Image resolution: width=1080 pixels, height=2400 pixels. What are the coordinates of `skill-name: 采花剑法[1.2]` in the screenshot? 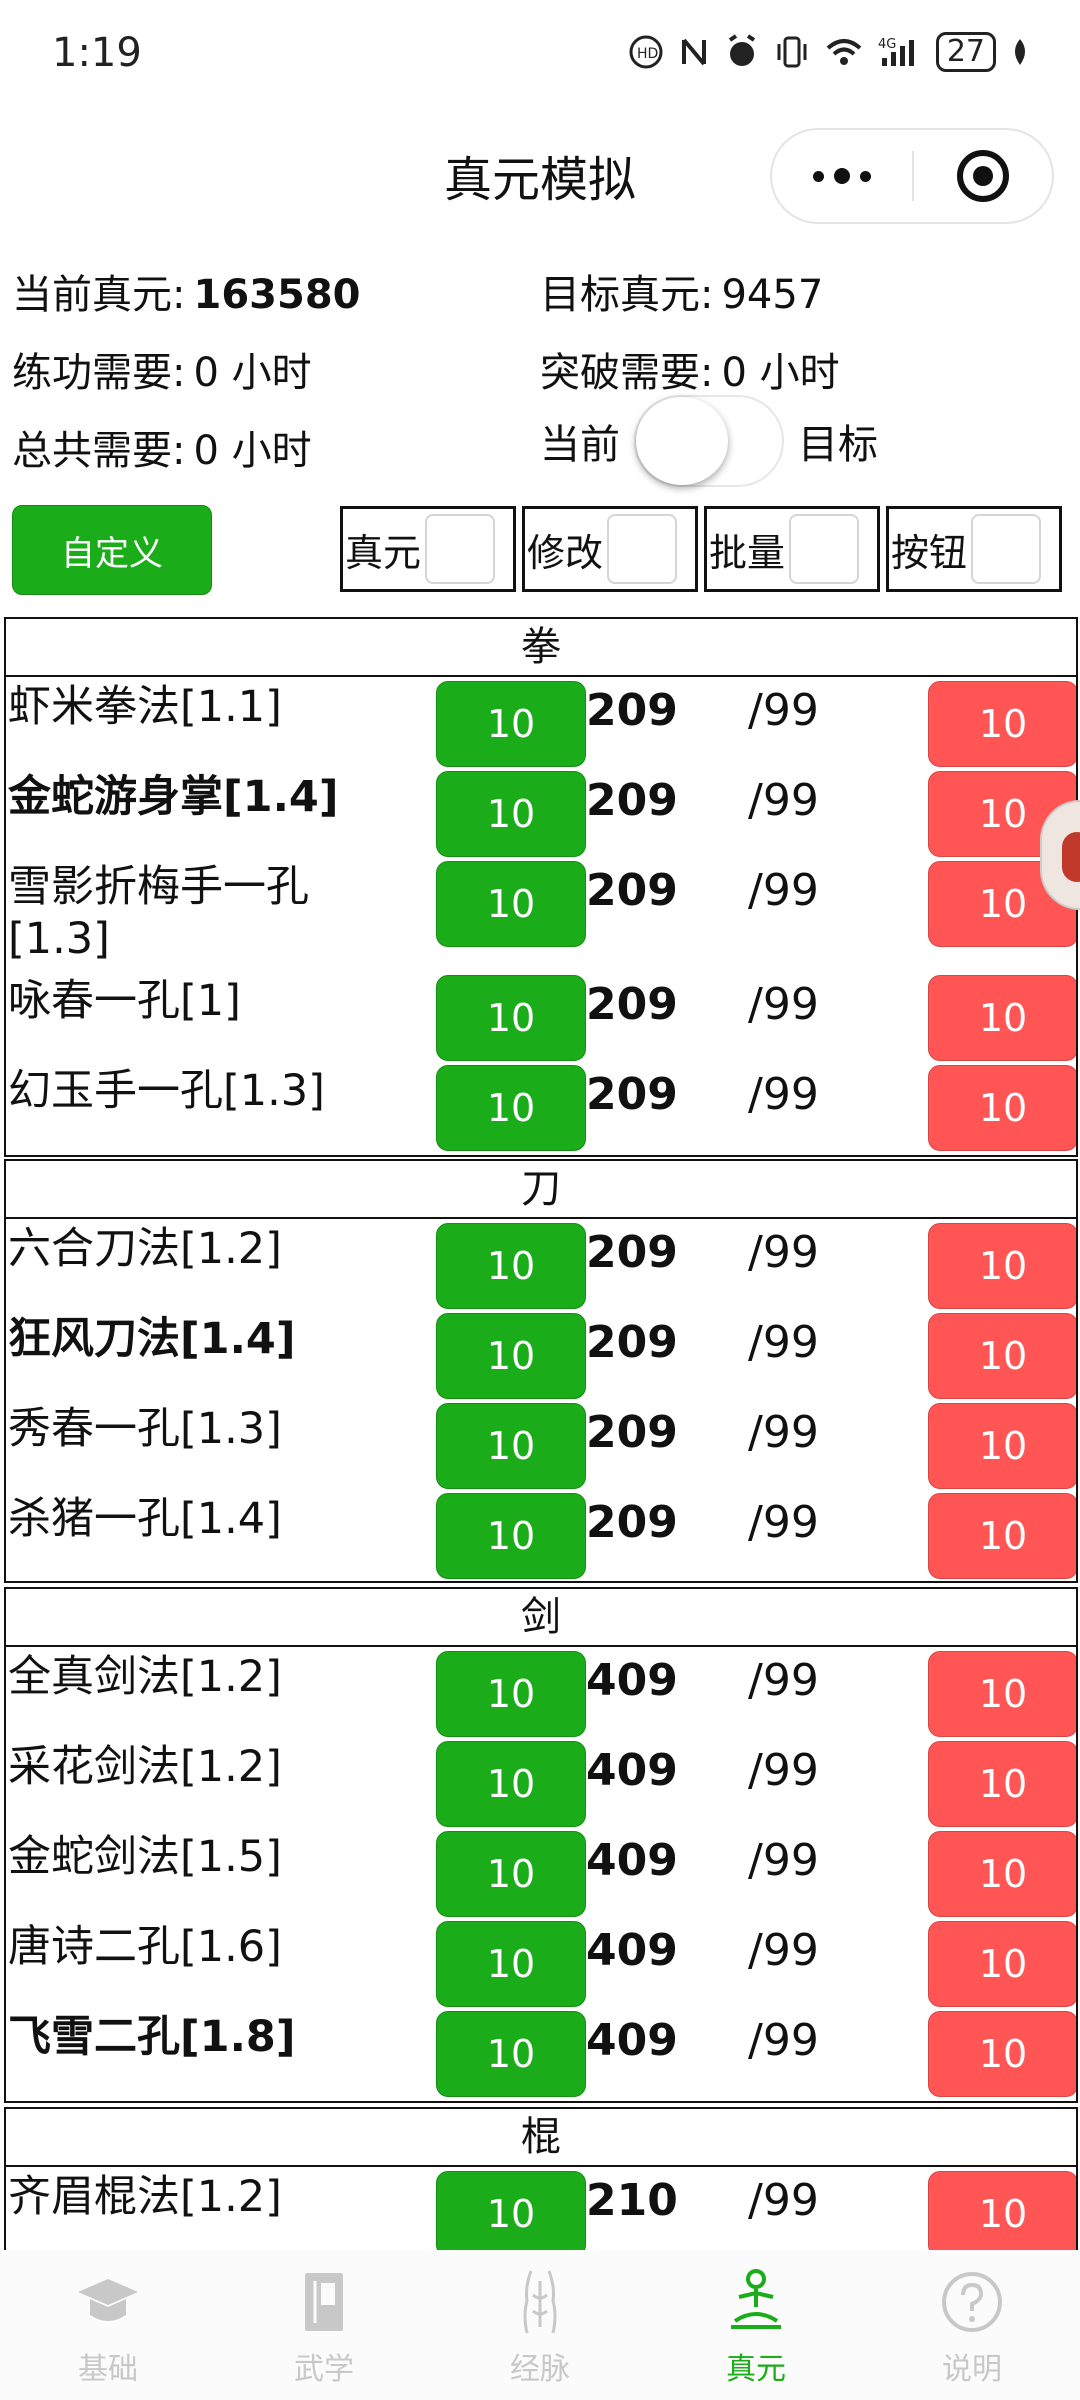 It's located at (145, 1767).